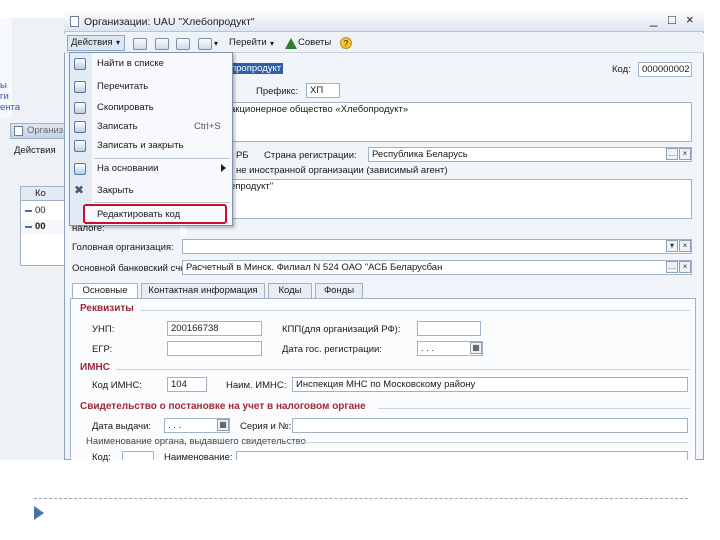  What do you see at coordinates (187, 384) in the screenshot?
I see `imns-code-field: 104` at bounding box center [187, 384].